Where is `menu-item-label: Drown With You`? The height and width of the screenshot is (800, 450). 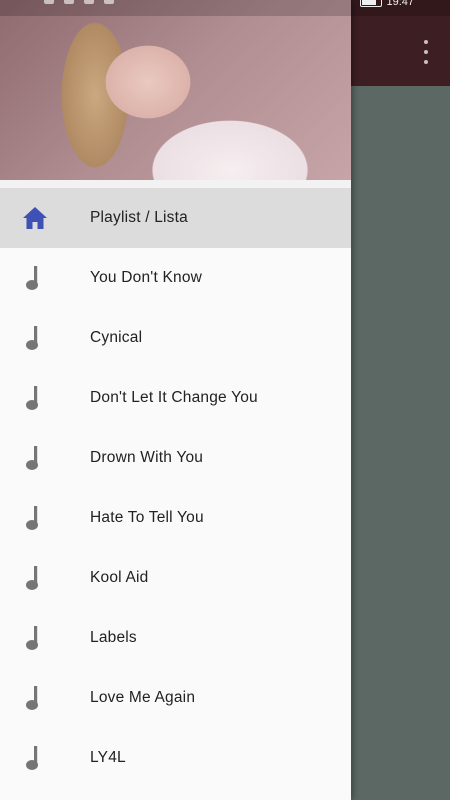 menu-item-label: Drown With You is located at coordinates (147, 457).